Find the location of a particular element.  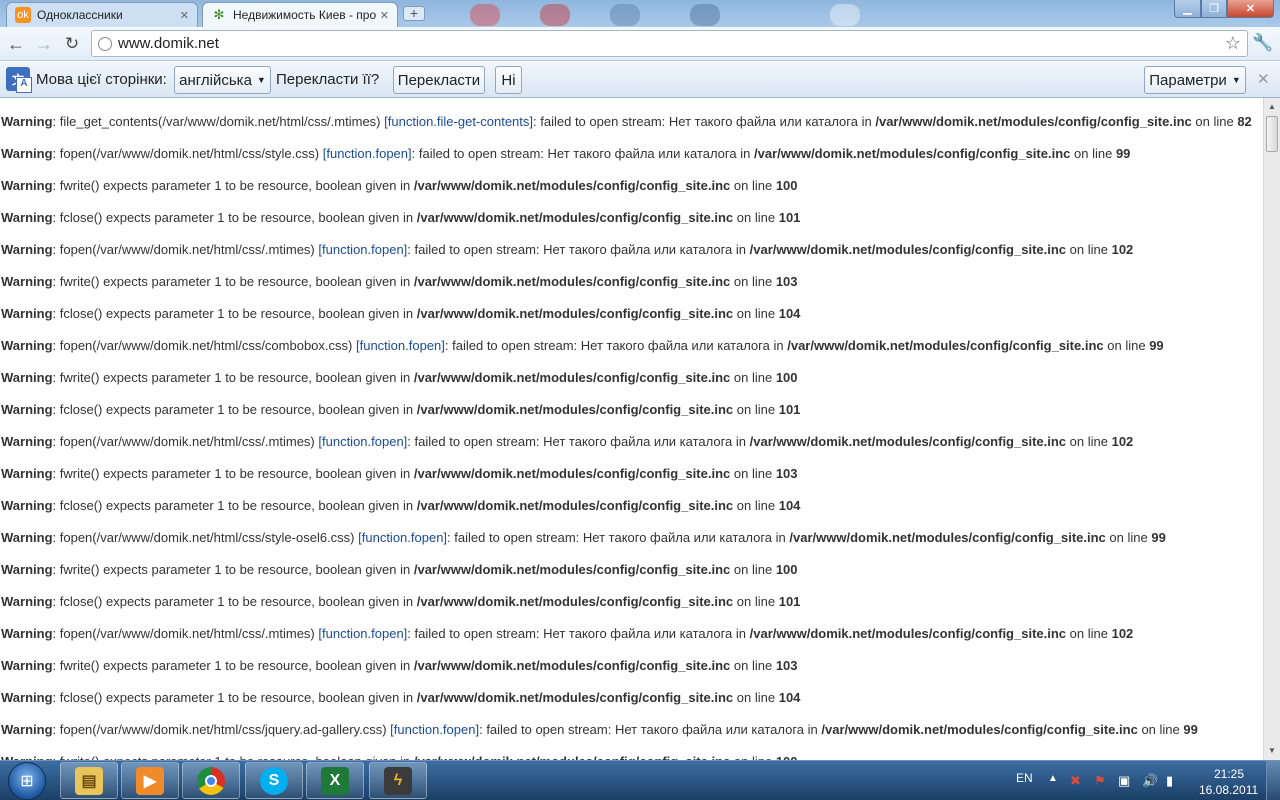

arrow-left-icon: ← is located at coordinates (16, 43).